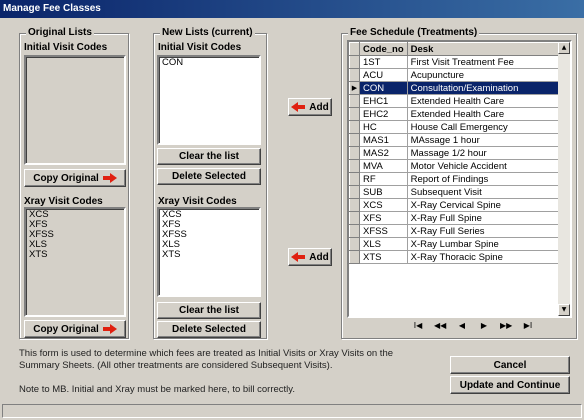 The image size is (584, 420). What do you see at coordinates (209, 100) in the screenshot?
I see `current-initial-list: CON` at bounding box center [209, 100].